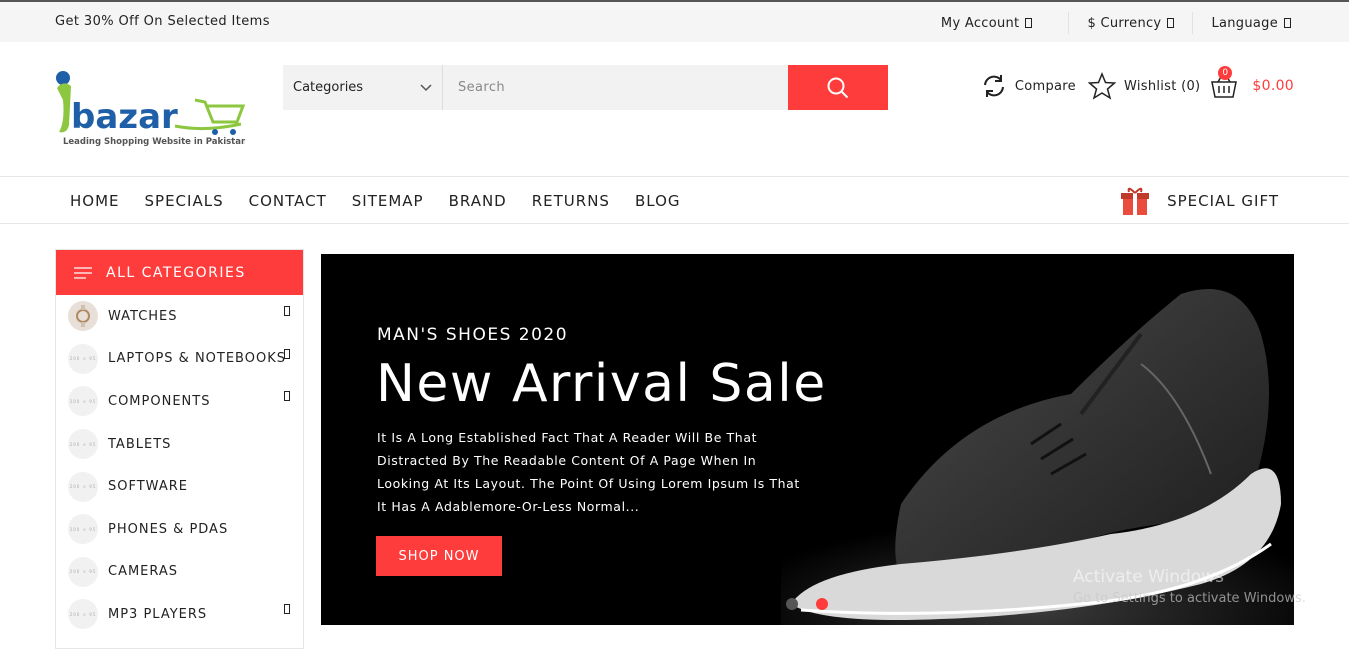  I want to click on category-item-laptops: 200 × 95 LAPTOPS & NOTEBOOKS, so click(179, 359).